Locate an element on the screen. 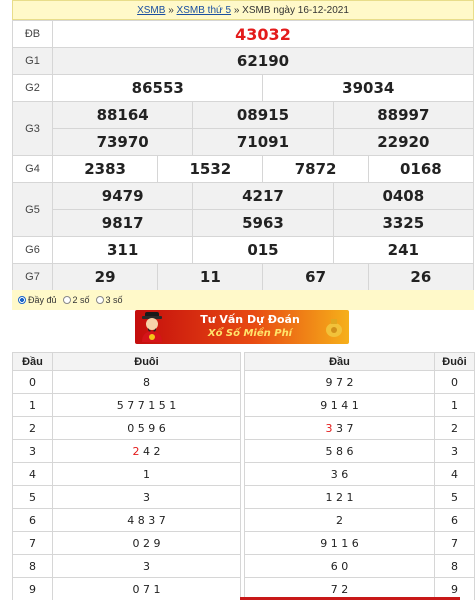 Image resolution: width=476 pixels, height=600 pixels. row-special-prize: ĐB 43032 is located at coordinates (243, 34).